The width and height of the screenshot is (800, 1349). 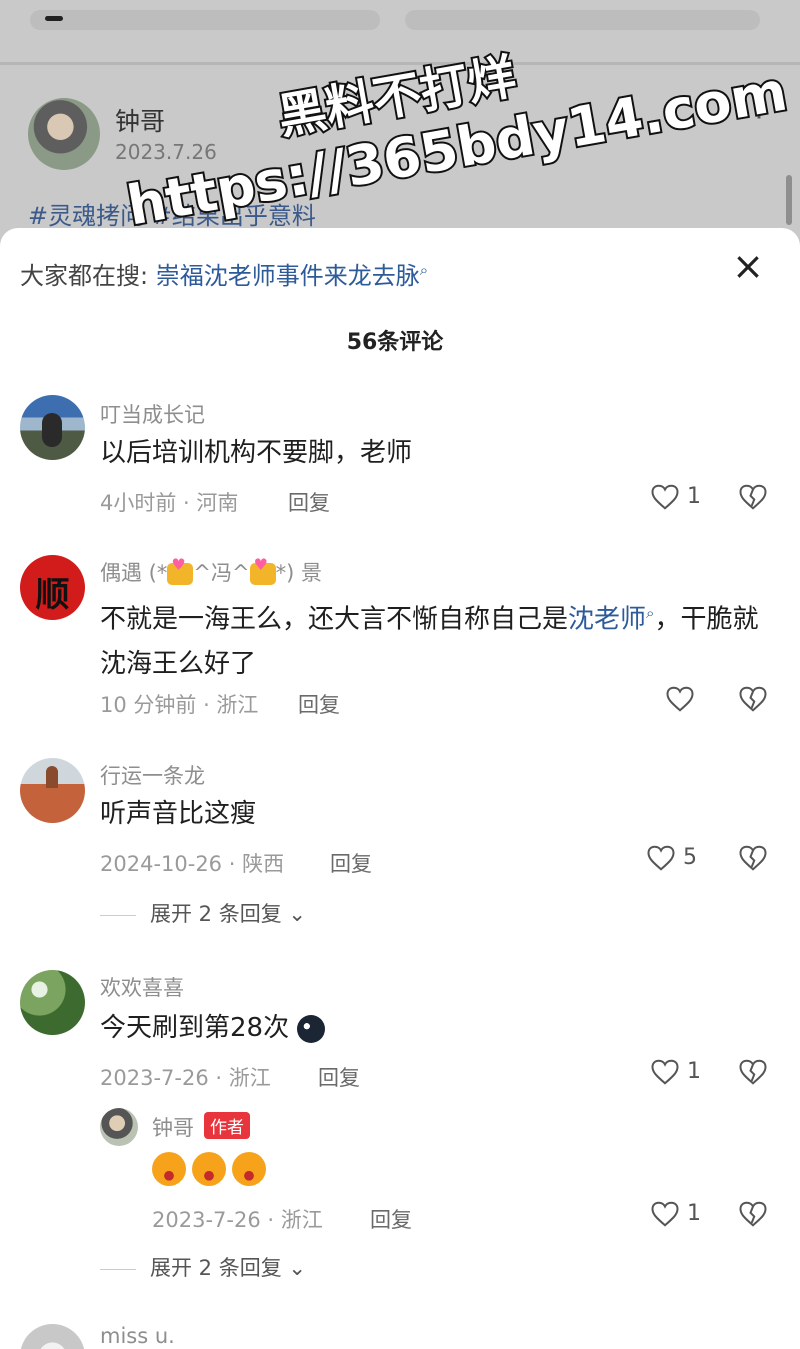 I want to click on comment-meta: 2023-7-26 · 浙江, so click(x=185, y=1078).